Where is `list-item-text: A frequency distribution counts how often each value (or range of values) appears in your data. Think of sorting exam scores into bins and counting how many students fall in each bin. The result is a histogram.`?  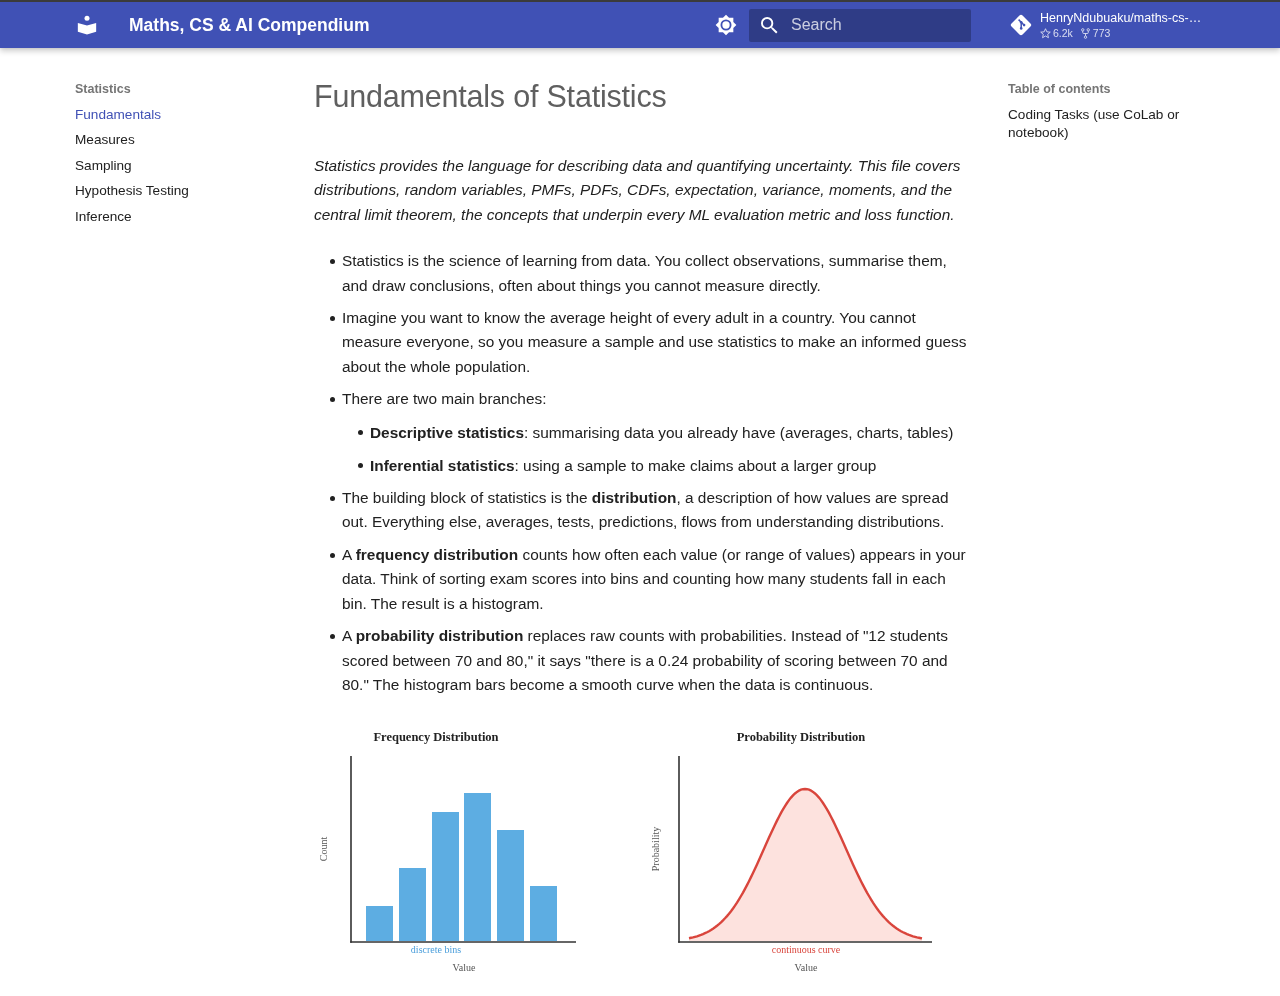
list-item-text: A frequency distribution counts how often each value (or range of values) appears in your data. Think of sorting exam scores into bins and counting how many students fall in each bin. The result is a histogram. is located at coordinates (654, 579).